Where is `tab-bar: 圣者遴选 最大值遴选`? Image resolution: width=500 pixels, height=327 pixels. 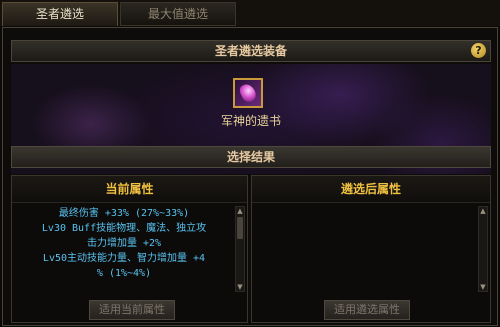
tab-bar: 圣者遴选 最大值遴选 is located at coordinates (250, 13).